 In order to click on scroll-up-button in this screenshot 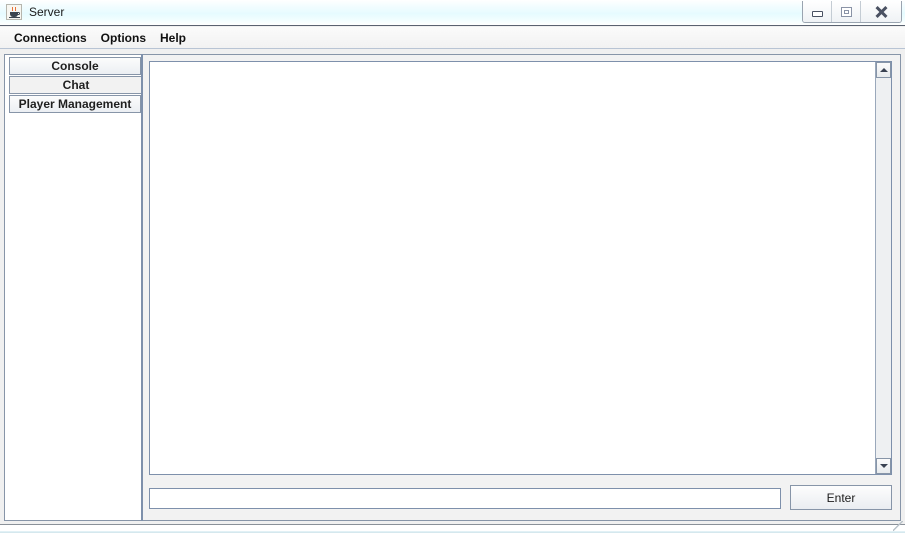, I will do `click(883, 70)`.